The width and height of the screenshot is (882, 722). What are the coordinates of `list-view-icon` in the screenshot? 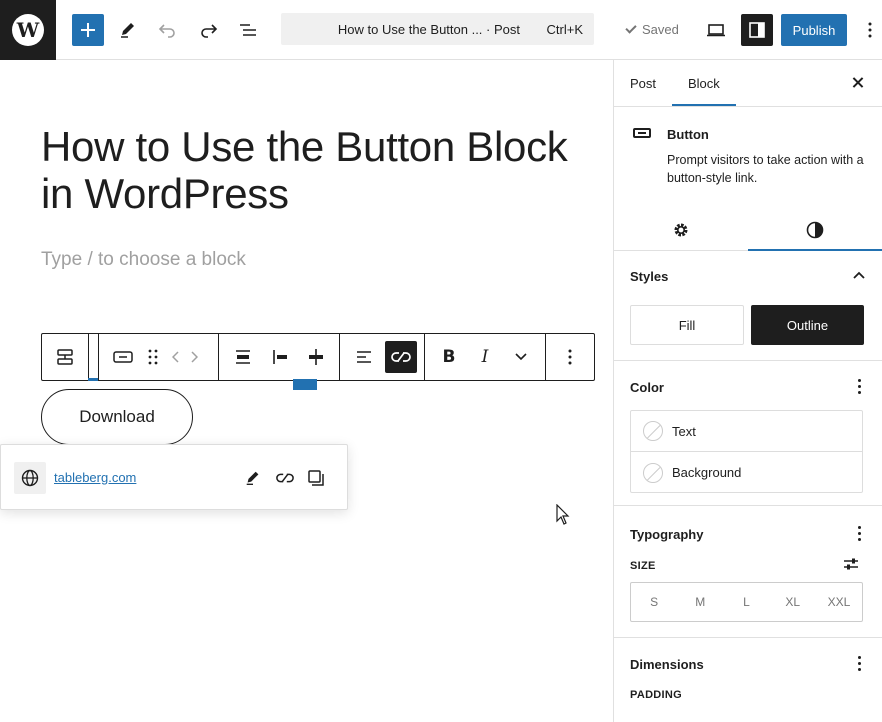 It's located at (248, 30).